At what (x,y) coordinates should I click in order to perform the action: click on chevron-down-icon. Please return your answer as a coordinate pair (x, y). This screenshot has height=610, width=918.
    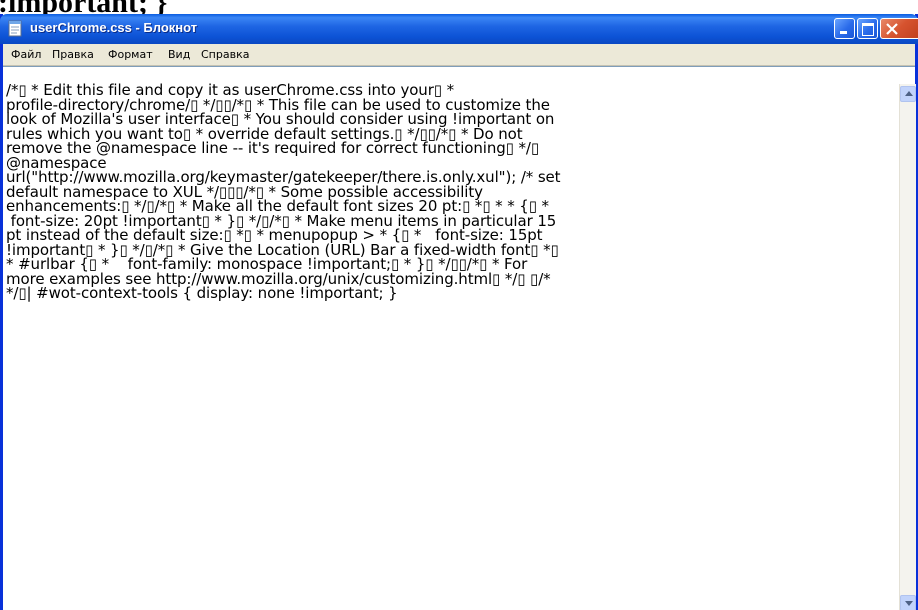
    Looking at the image, I should click on (909, 603).